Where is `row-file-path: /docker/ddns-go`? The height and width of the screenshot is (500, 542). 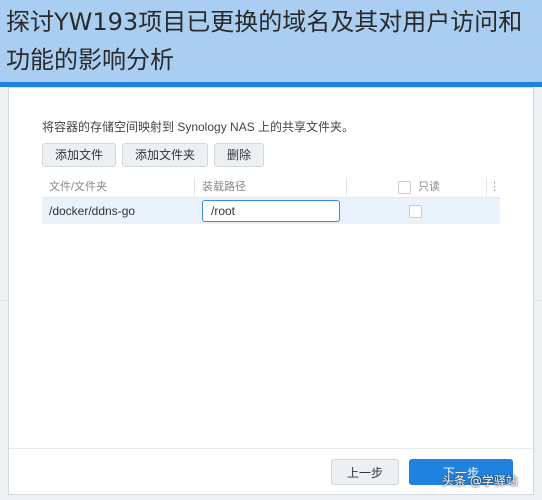 row-file-path: /docker/ddns-go is located at coordinates (92, 211).